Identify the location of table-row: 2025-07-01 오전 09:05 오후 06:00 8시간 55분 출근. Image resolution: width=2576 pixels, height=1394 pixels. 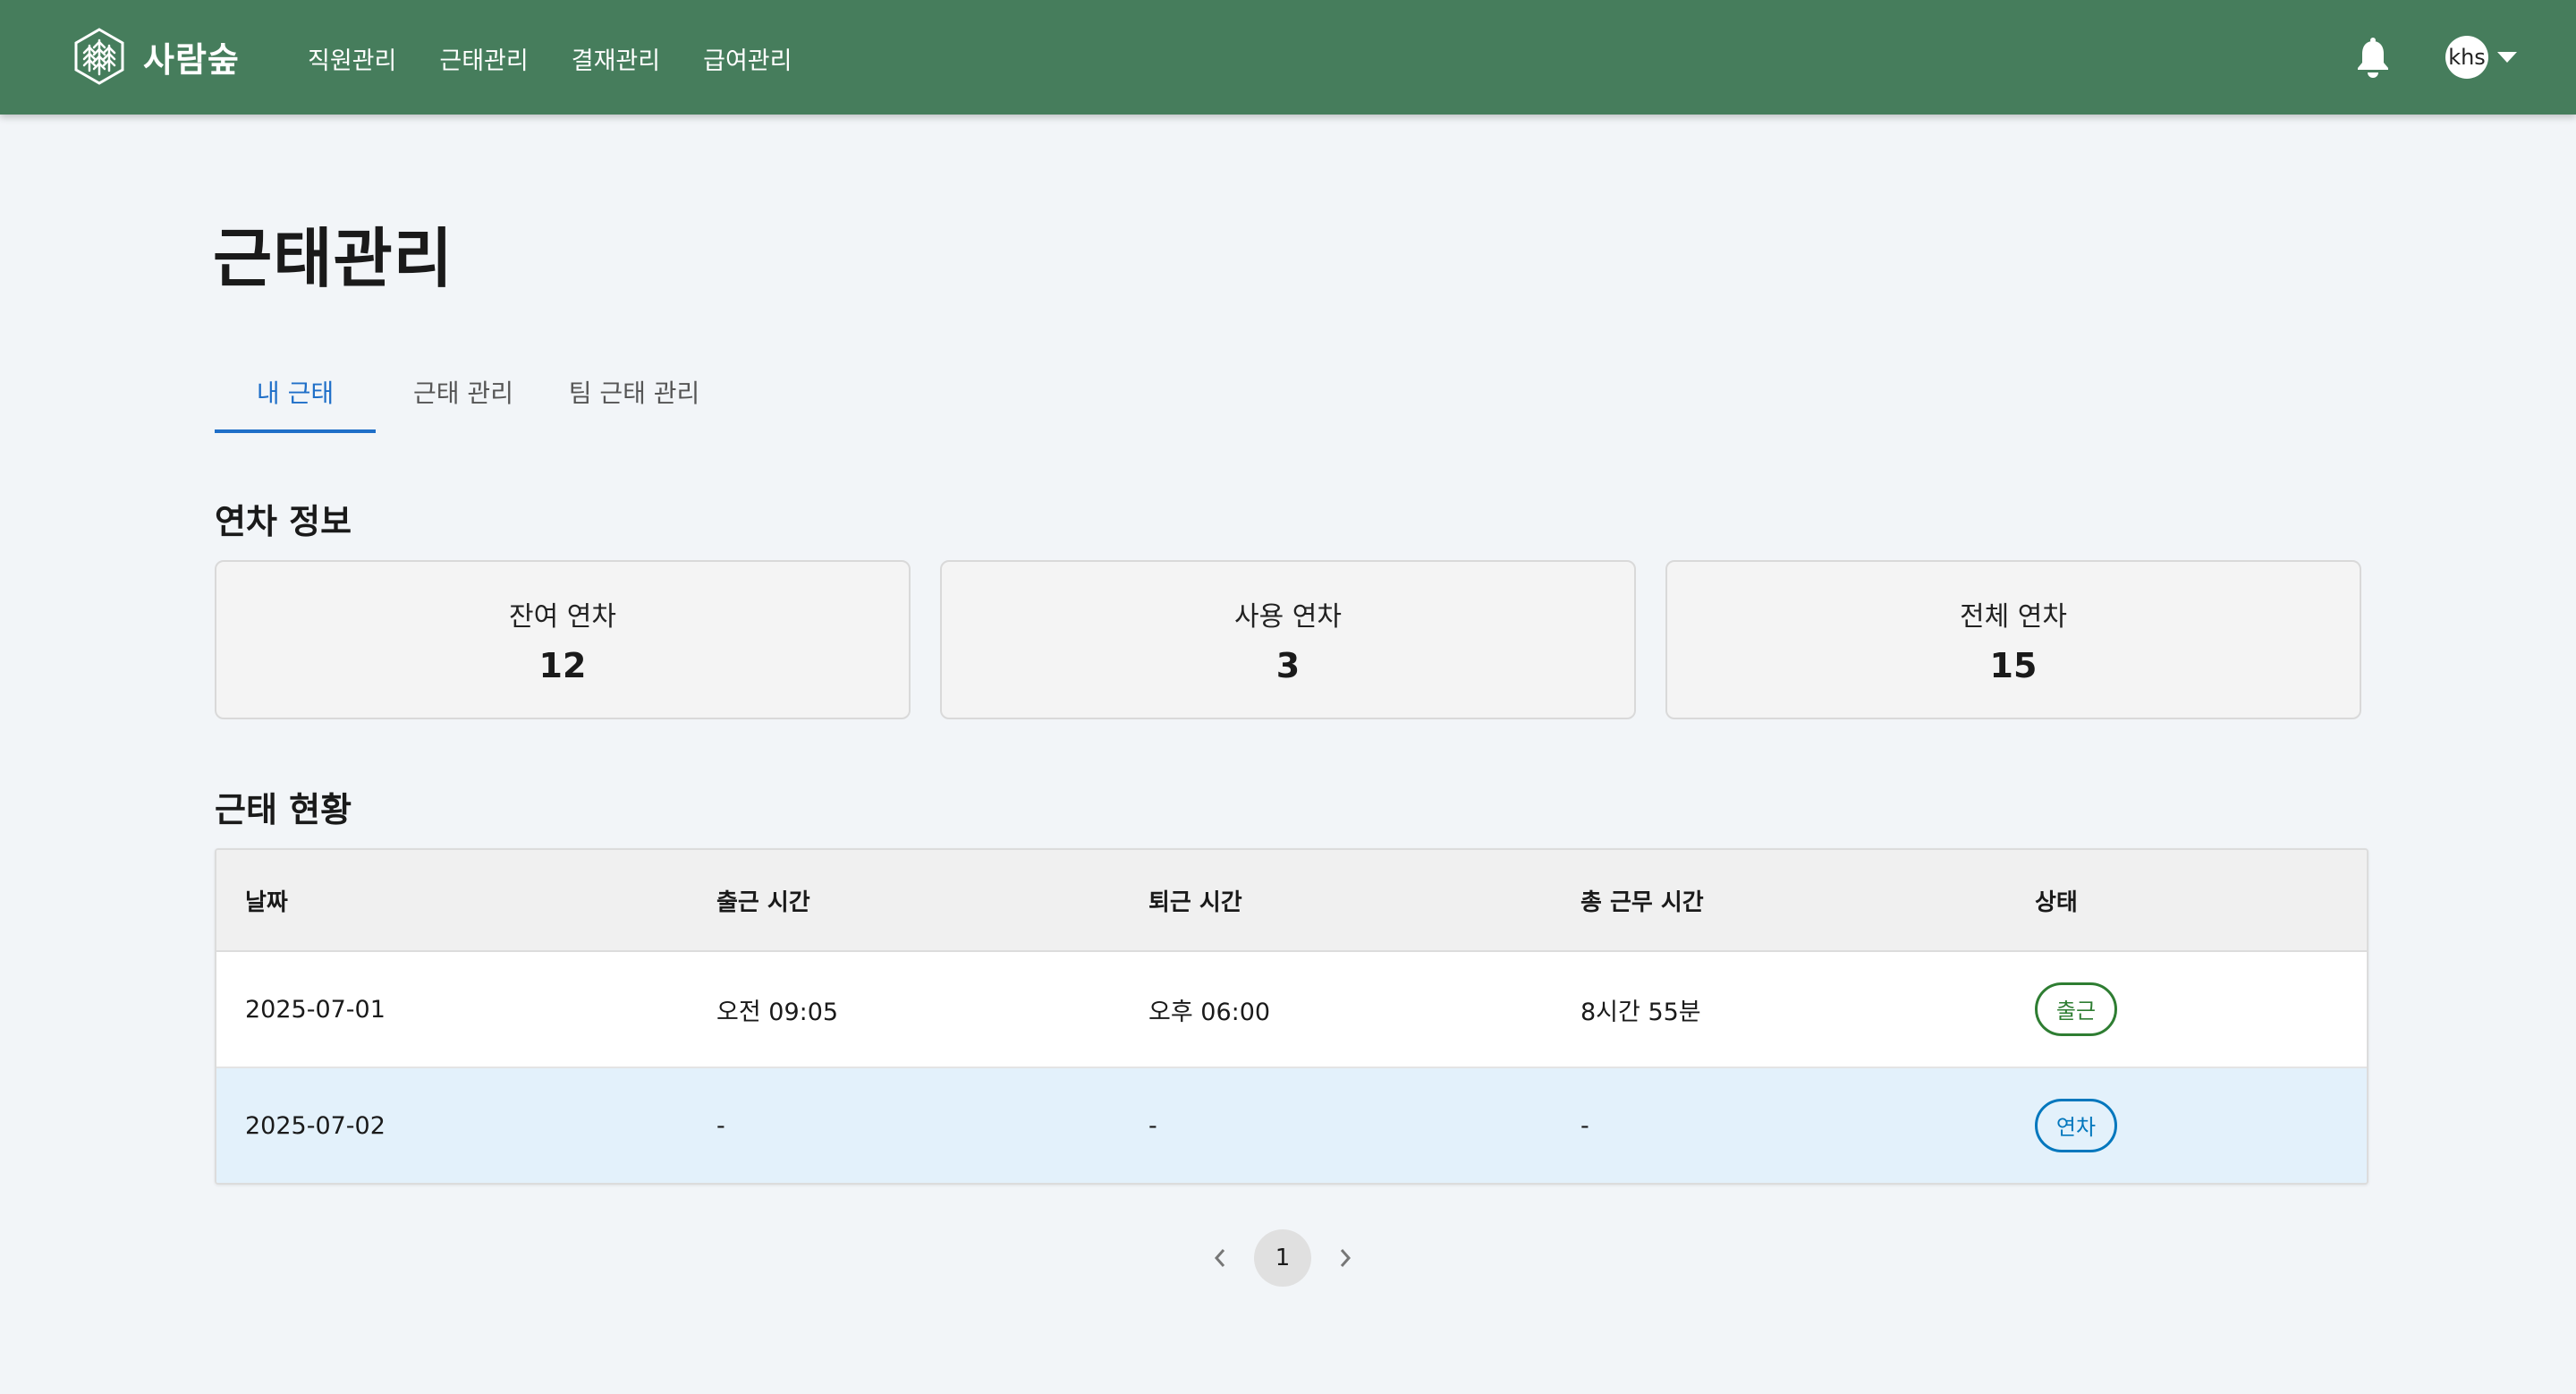
(1291, 1009).